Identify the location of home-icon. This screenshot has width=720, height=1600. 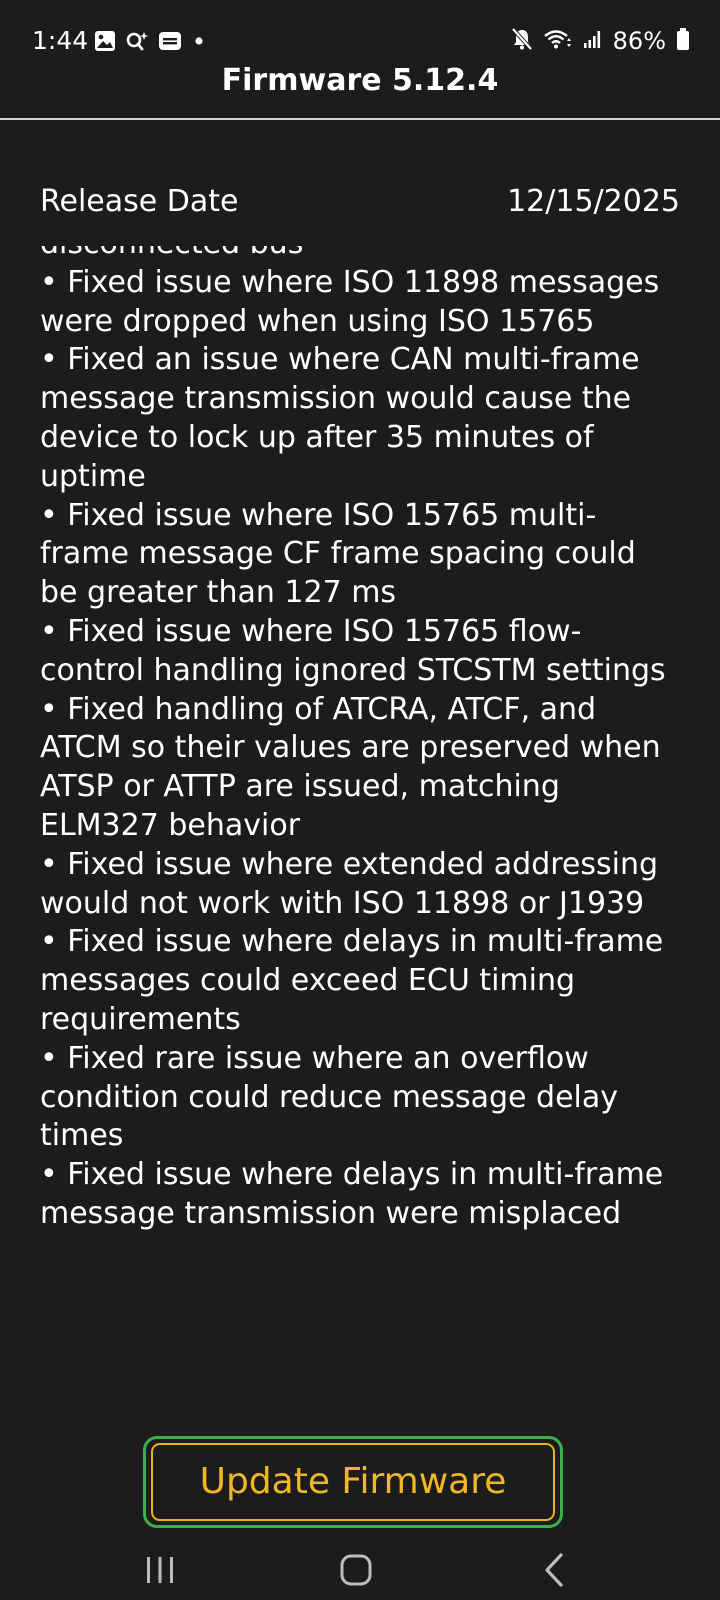
(356, 1572).